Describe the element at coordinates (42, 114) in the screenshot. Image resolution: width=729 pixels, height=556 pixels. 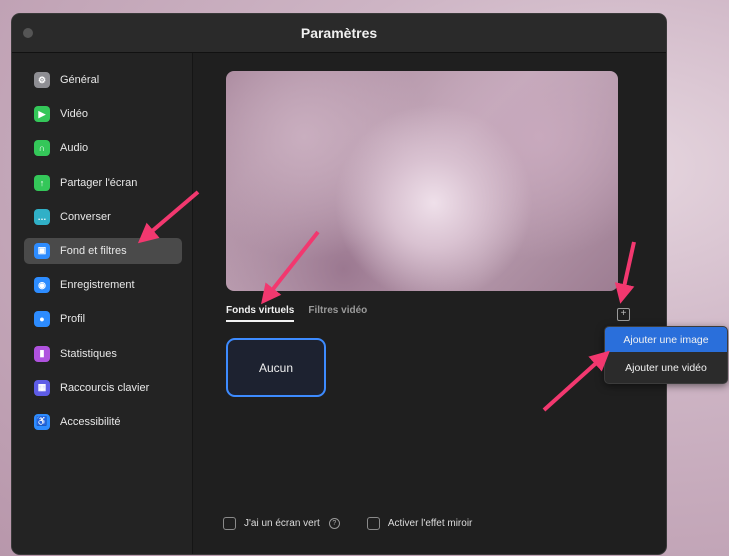
I see `video-camera-icon: ▶` at that location.